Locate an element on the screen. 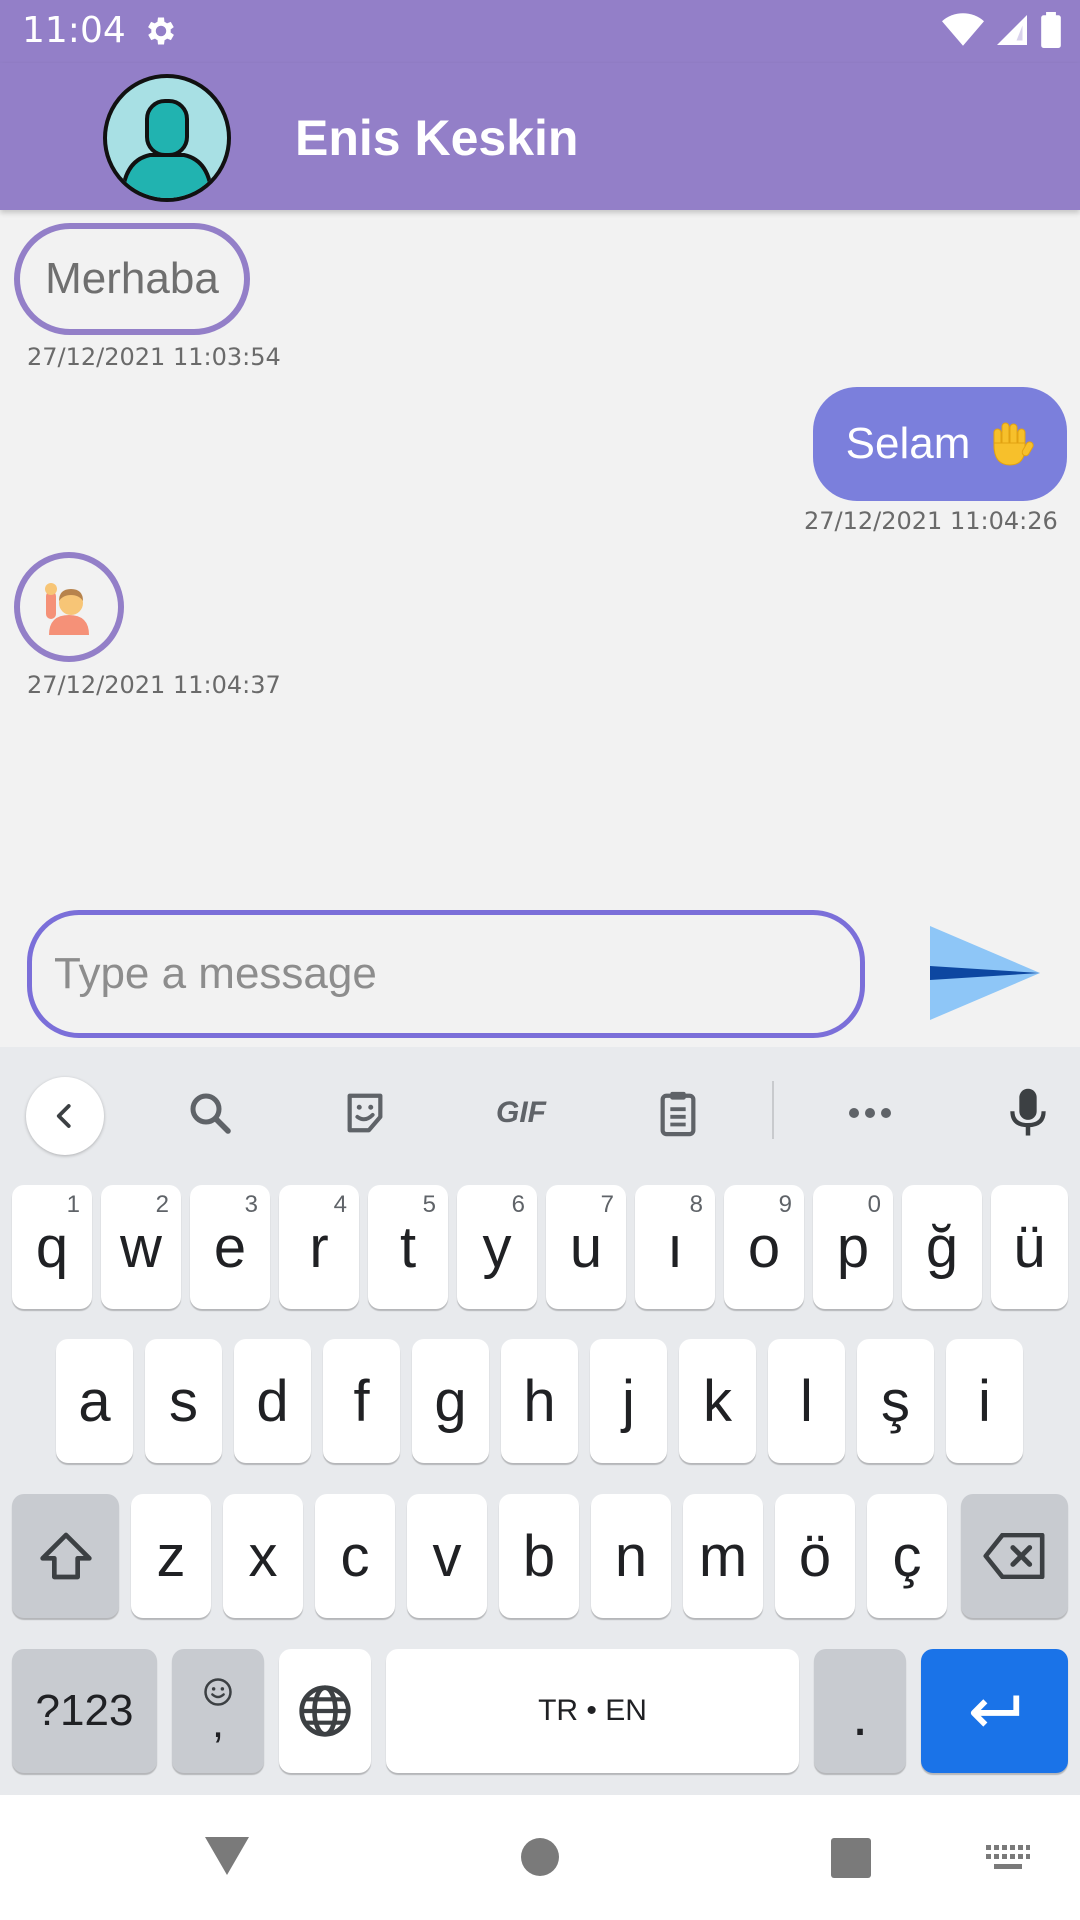 This screenshot has height=1920, width=1080. settings-gear-icon is located at coordinates (161, 31).